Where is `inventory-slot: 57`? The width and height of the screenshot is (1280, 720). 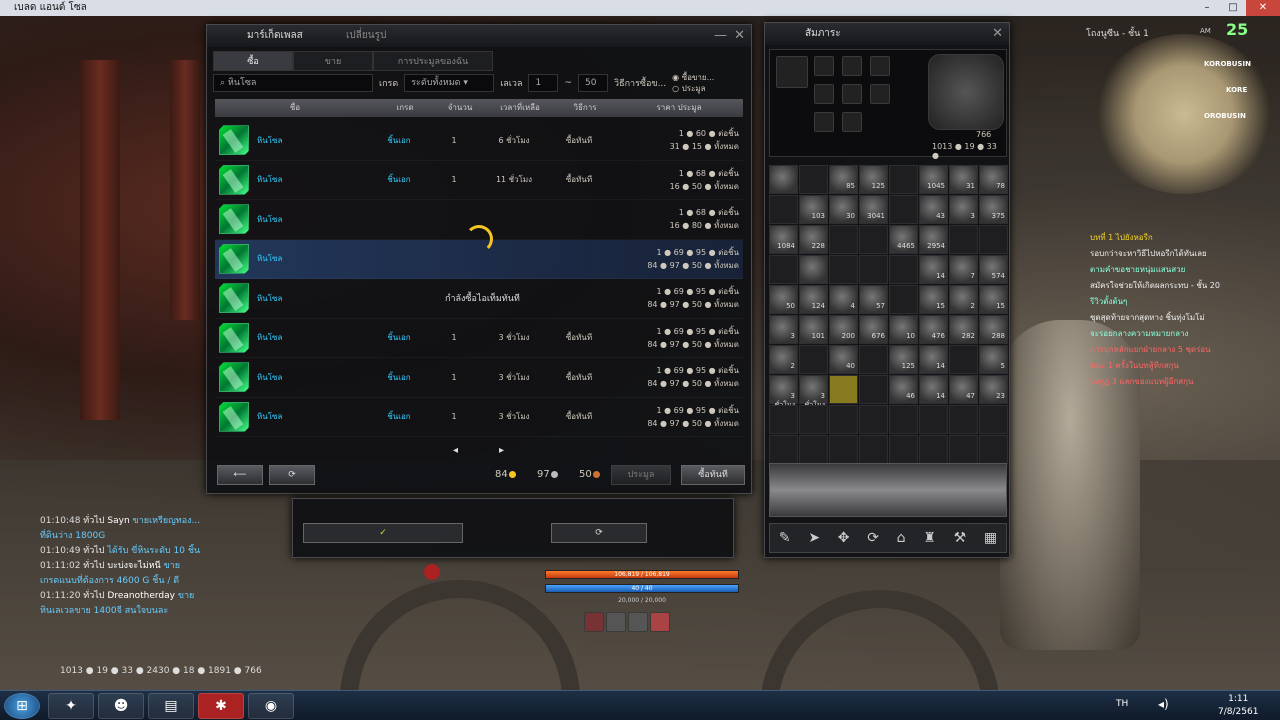 inventory-slot: 57 is located at coordinates (873, 299).